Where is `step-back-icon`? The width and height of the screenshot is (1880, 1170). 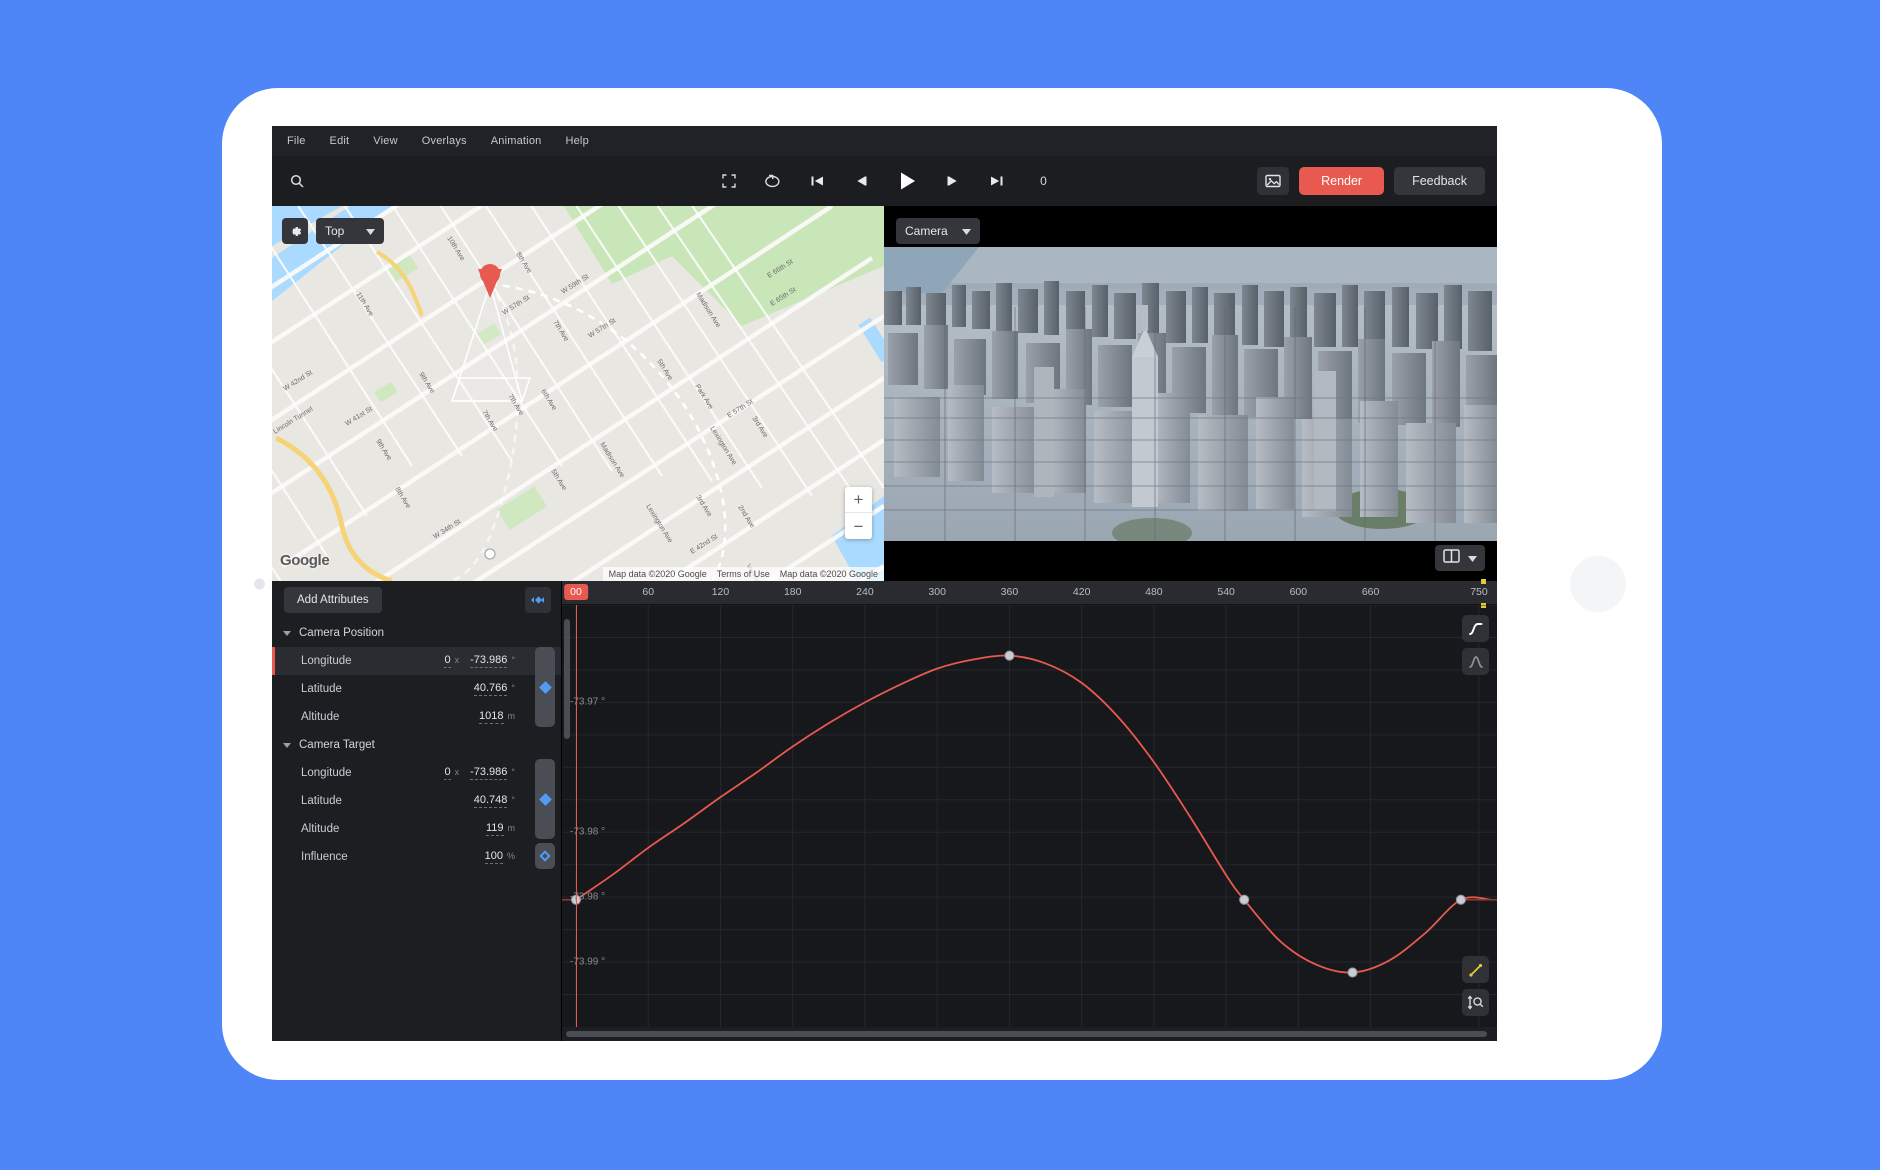 step-back-icon is located at coordinates (861, 181).